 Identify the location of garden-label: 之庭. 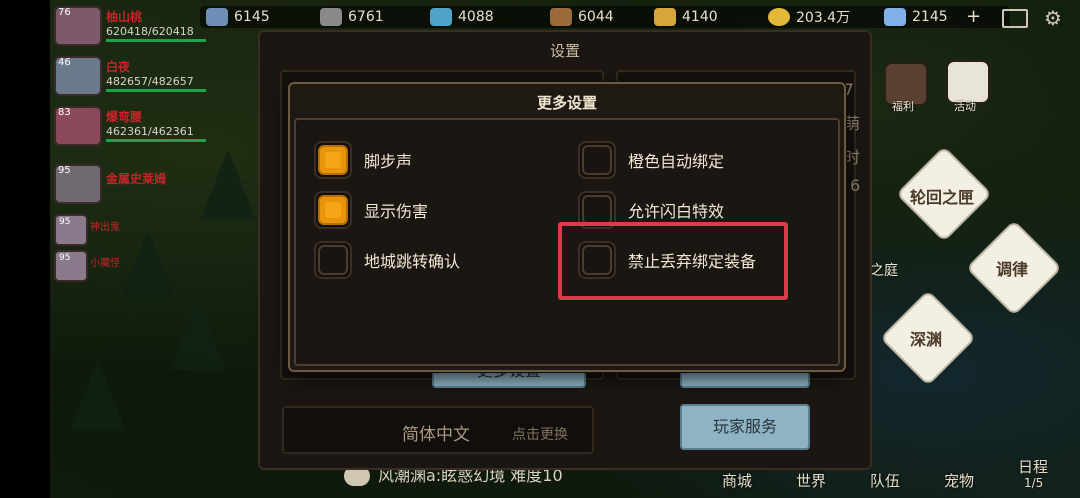
(884, 270).